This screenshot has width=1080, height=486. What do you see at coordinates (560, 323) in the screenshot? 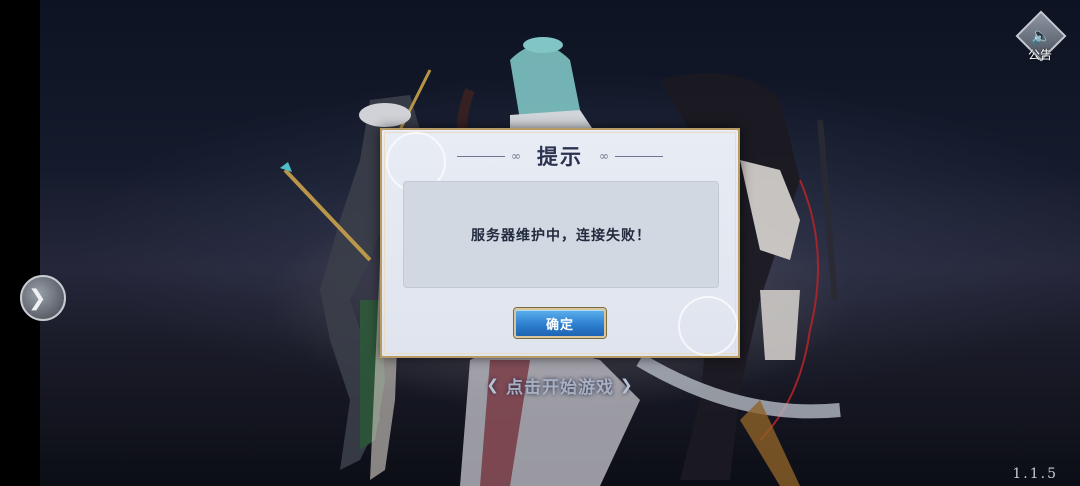
I see `confirm-button: 确定` at bounding box center [560, 323].